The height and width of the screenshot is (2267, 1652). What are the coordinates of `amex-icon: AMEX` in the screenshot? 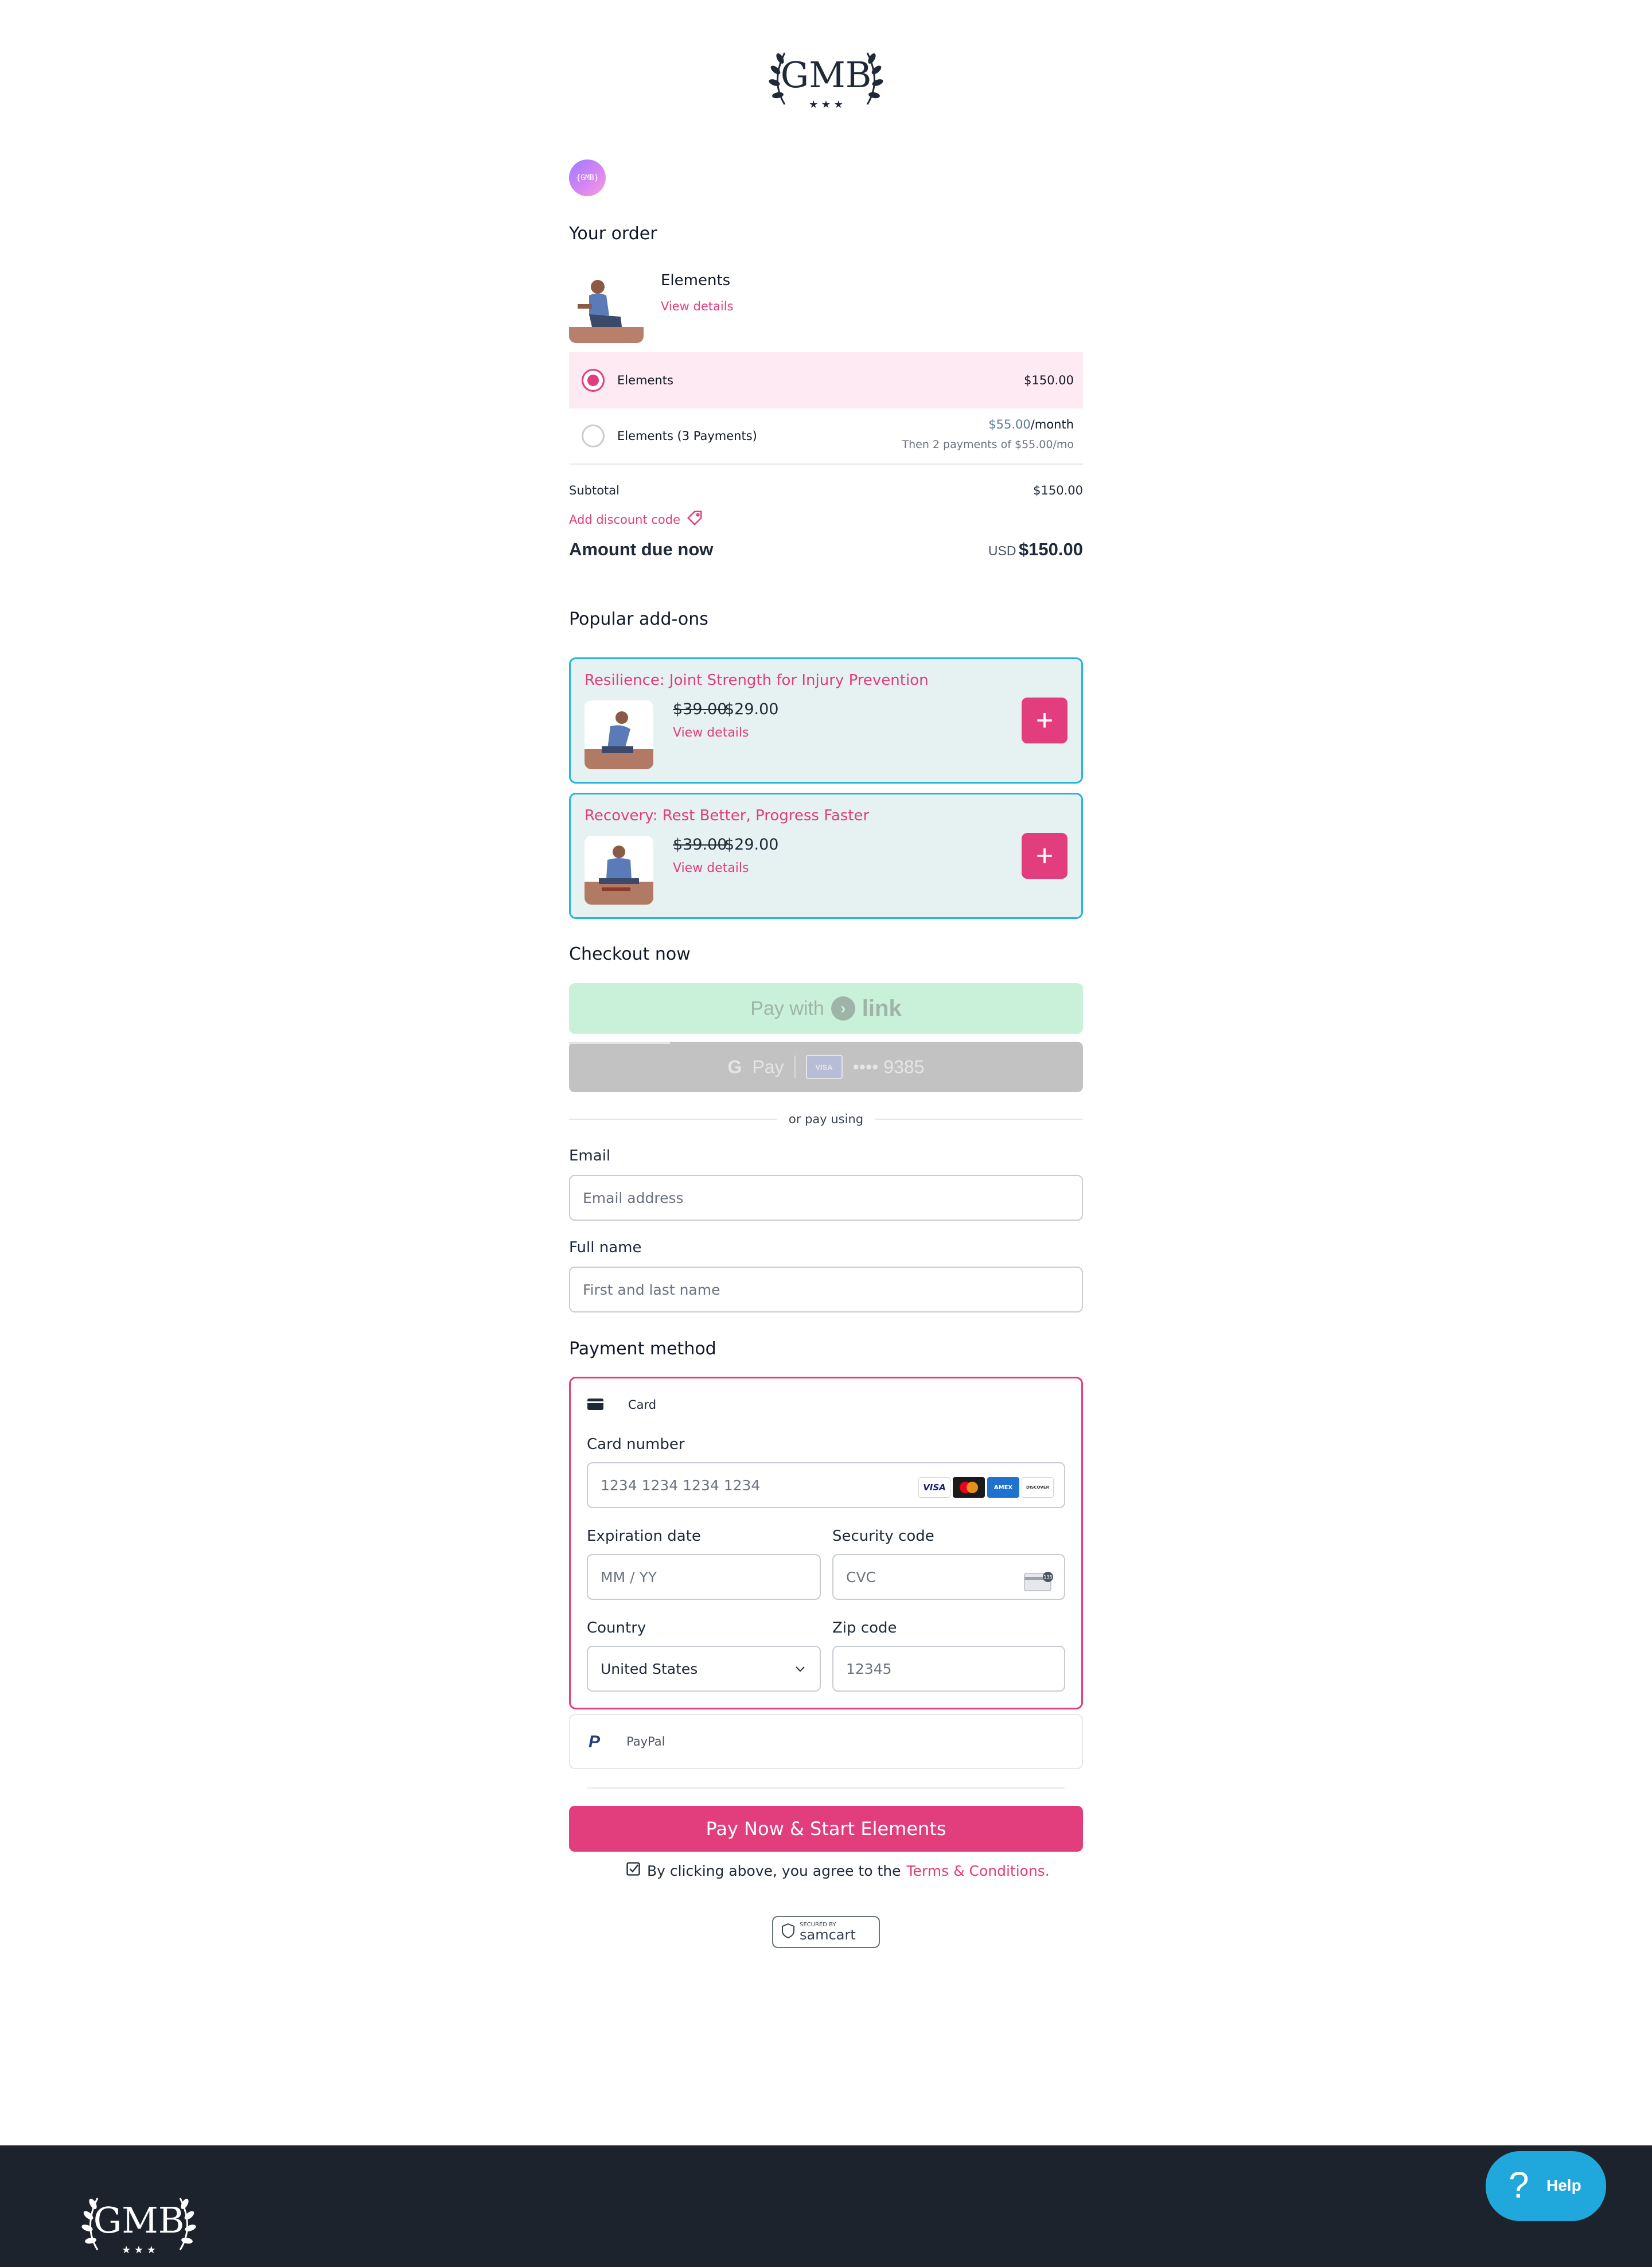 It's located at (1003, 1487).